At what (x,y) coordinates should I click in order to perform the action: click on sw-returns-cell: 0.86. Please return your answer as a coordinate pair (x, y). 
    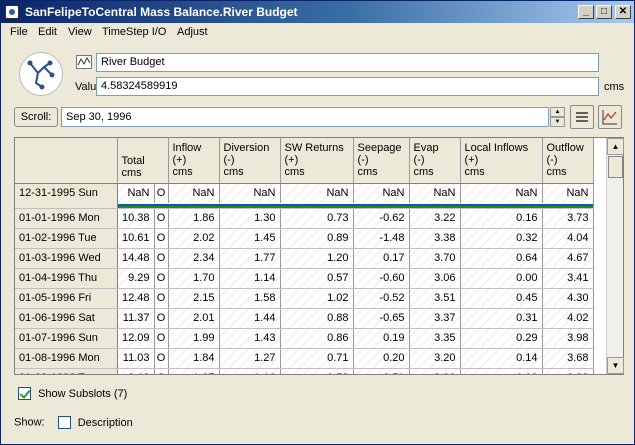
    Looking at the image, I should click on (317, 338).